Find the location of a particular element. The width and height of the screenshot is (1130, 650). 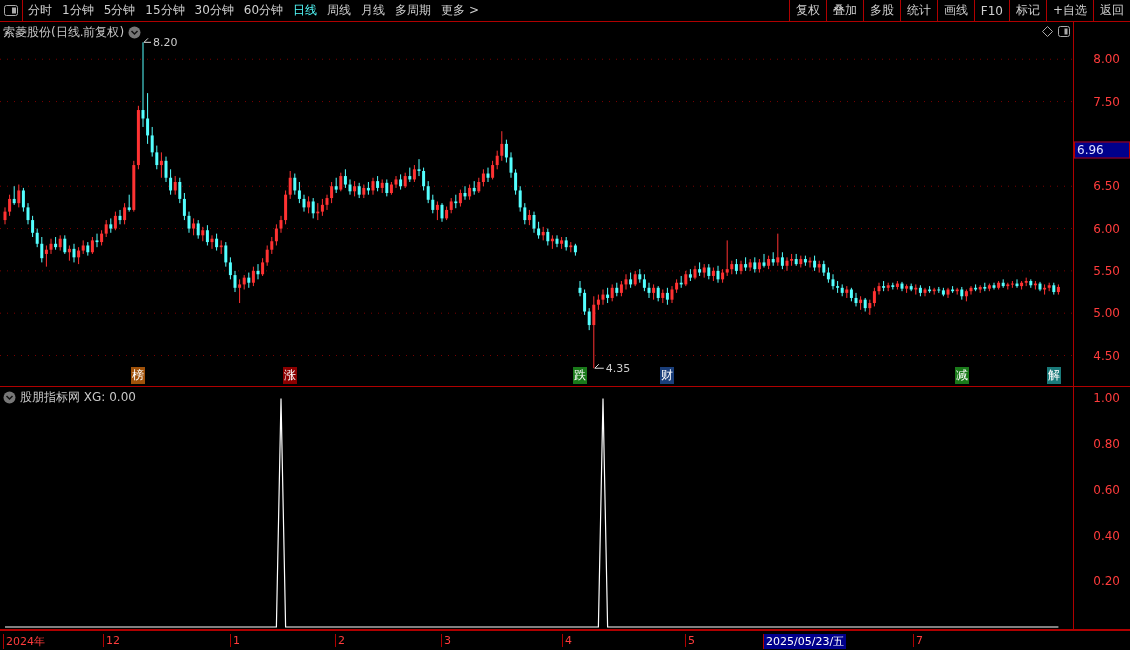

period-tab: 5分钟 is located at coordinates (119, 10).